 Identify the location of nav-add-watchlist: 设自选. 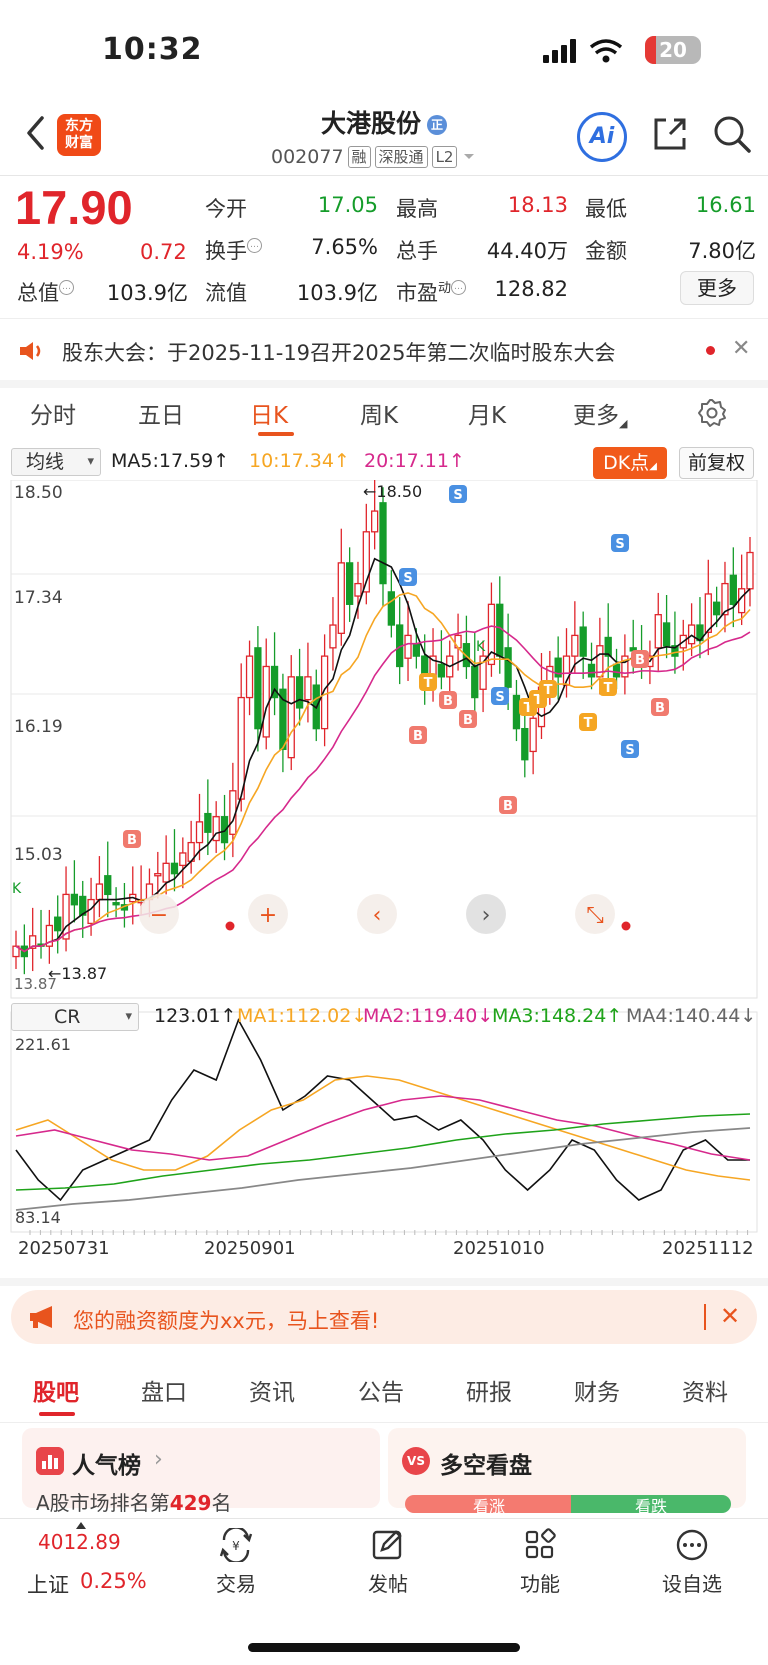
(692, 1562).